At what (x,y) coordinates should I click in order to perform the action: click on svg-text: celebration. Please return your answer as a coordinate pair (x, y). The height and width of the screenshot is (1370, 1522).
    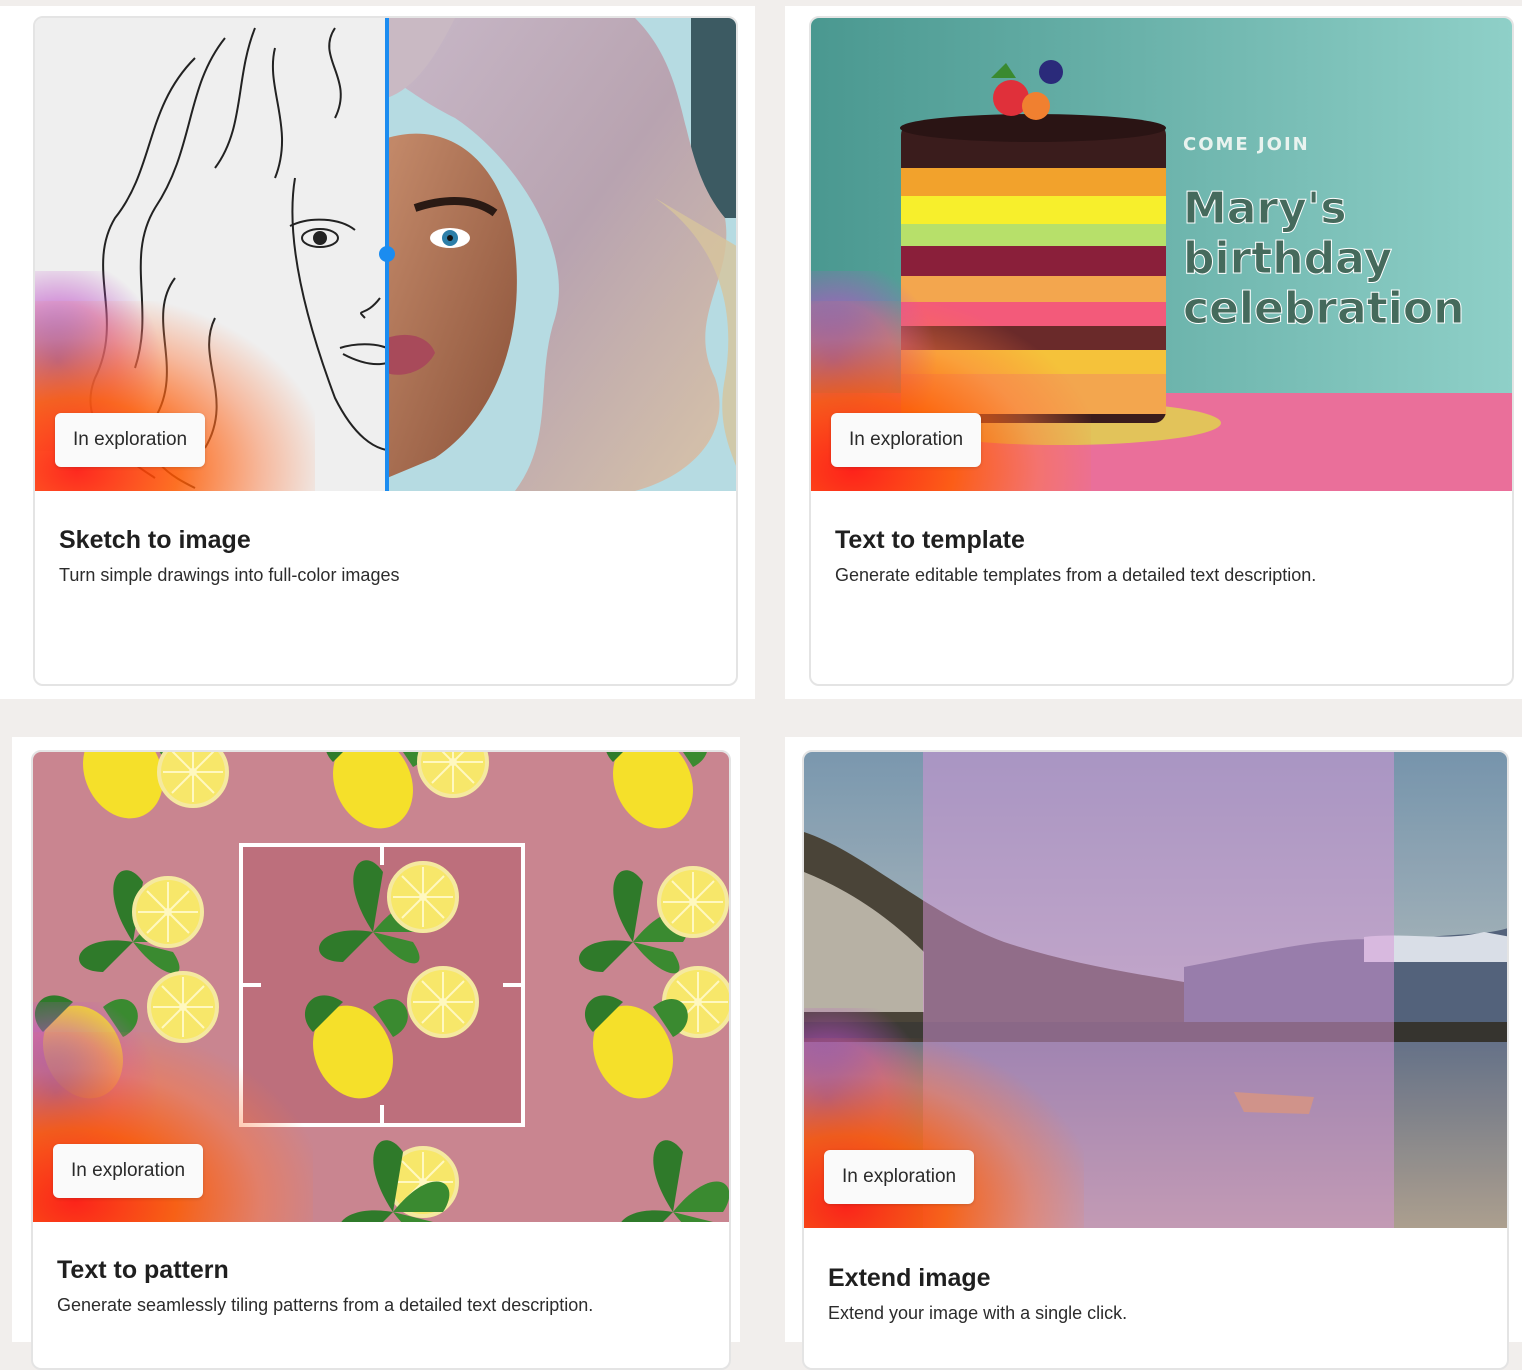
    Looking at the image, I should click on (1323, 308).